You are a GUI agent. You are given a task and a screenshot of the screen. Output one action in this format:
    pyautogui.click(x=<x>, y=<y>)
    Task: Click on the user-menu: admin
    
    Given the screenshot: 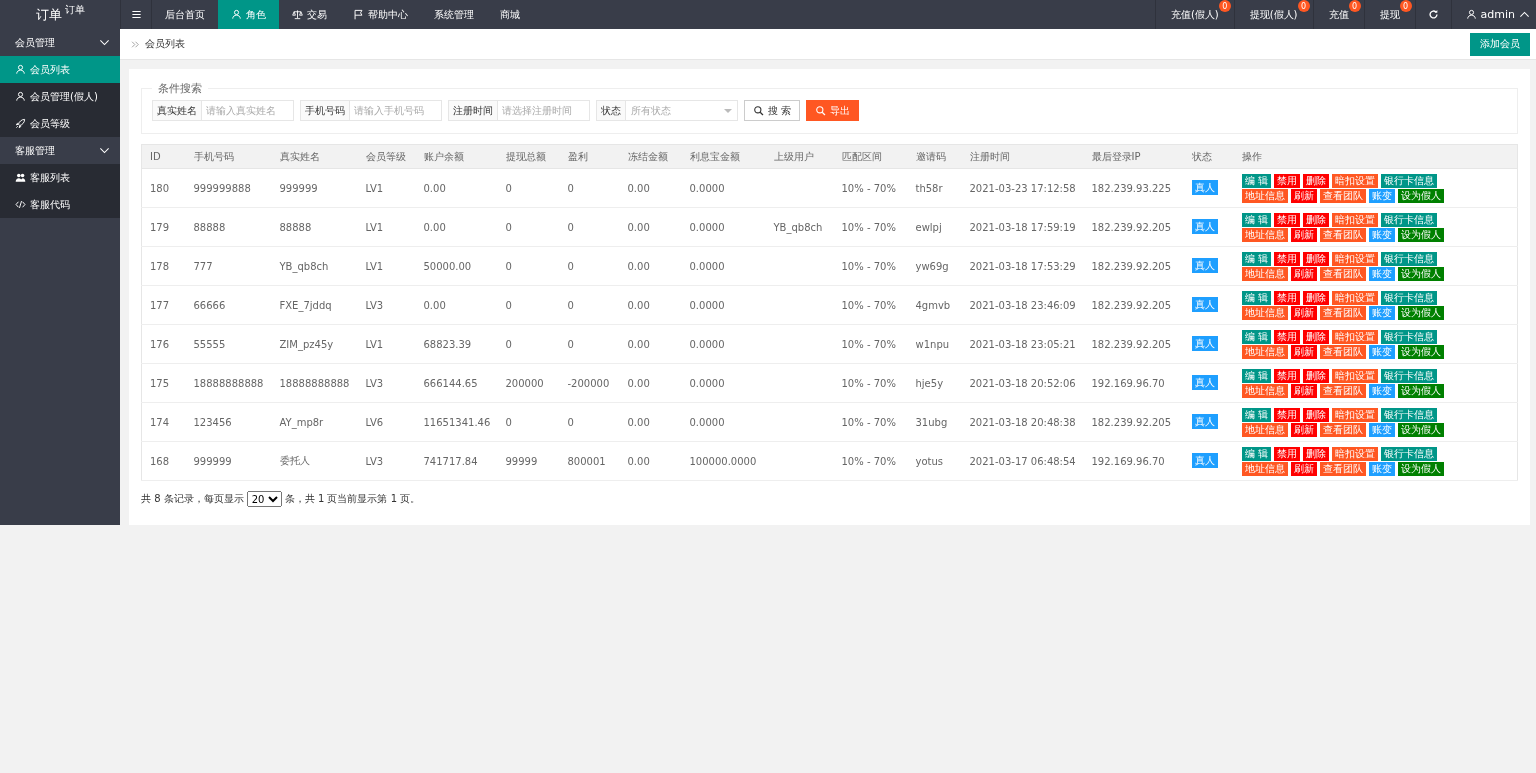 What is the action you would take?
    pyautogui.click(x=1497, y=14)
    